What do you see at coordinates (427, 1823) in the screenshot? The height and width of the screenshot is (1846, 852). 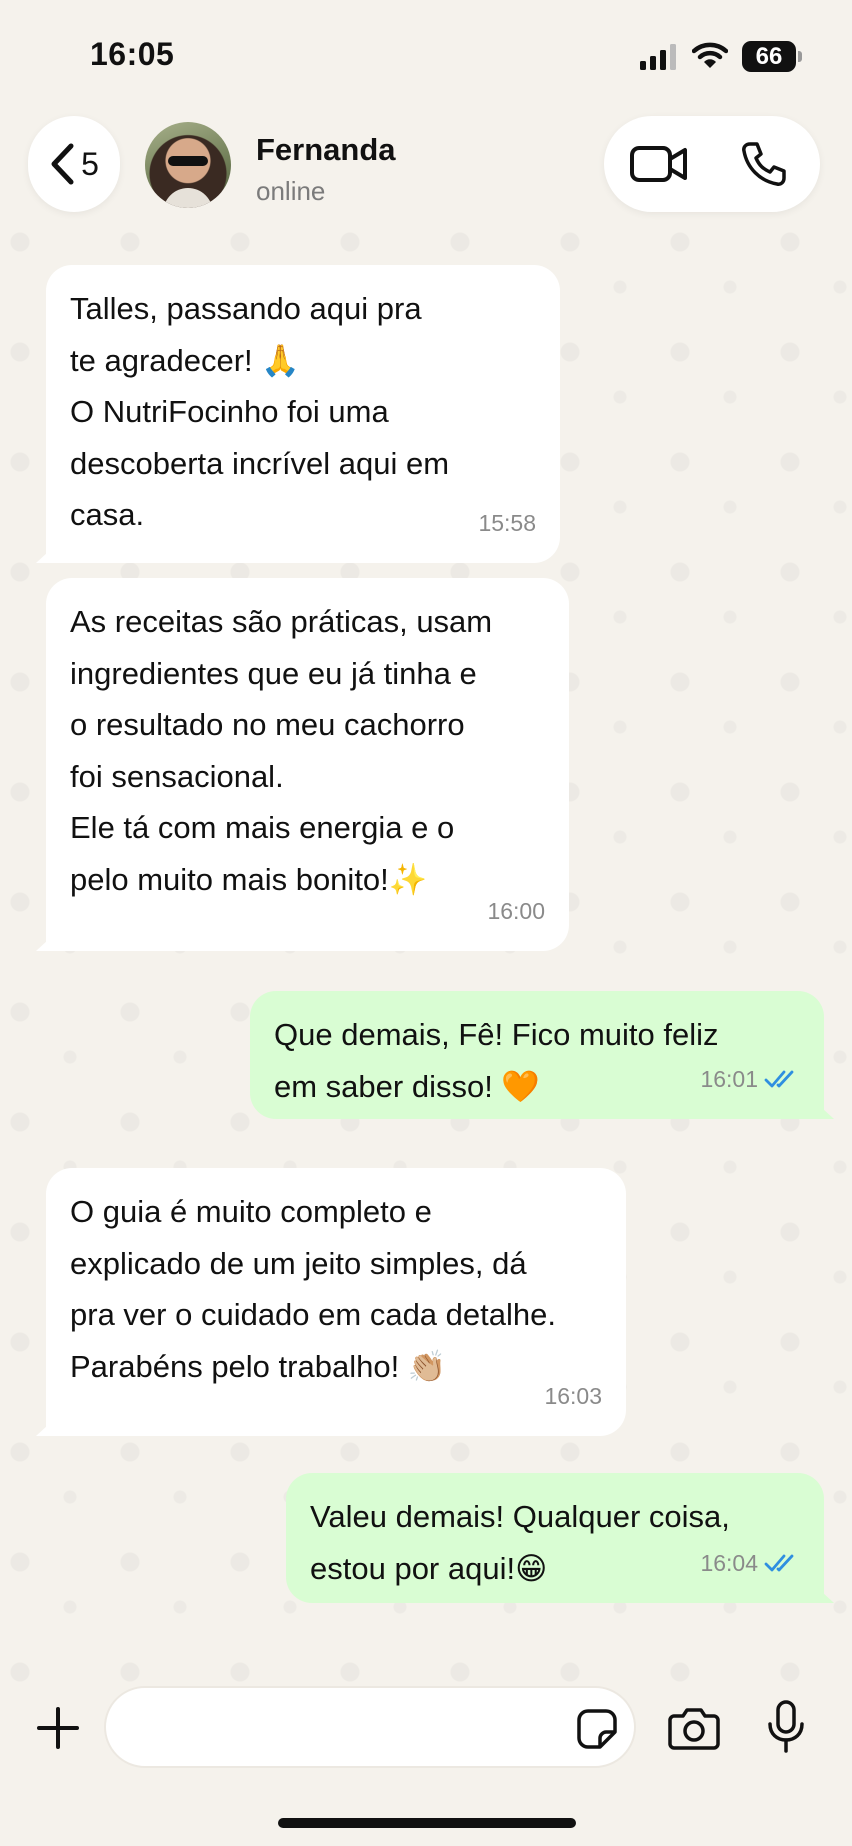 I see `home-indicator` at bounding box center [427, 1823].